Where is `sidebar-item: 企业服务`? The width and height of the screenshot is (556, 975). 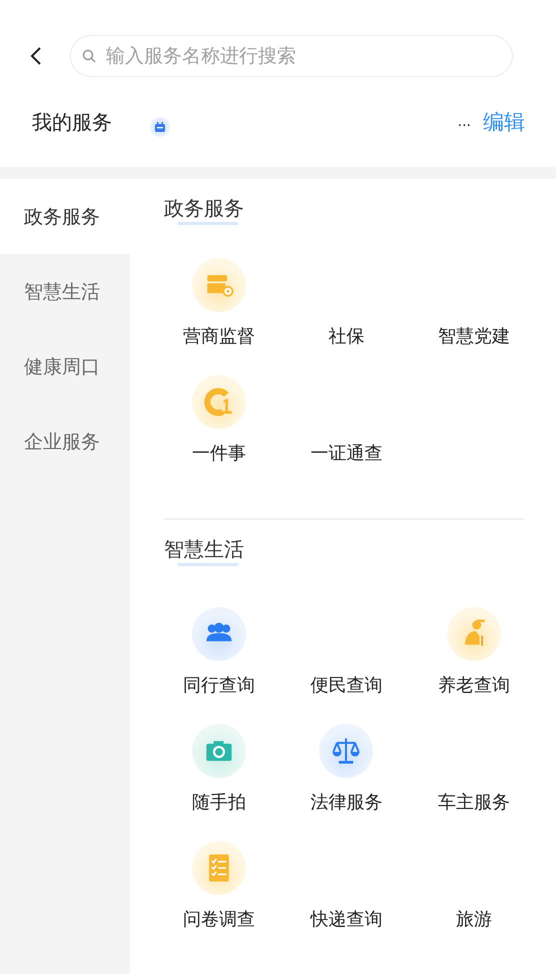
sidebar-item: 企业服务 is located at coordinates (65, 441).